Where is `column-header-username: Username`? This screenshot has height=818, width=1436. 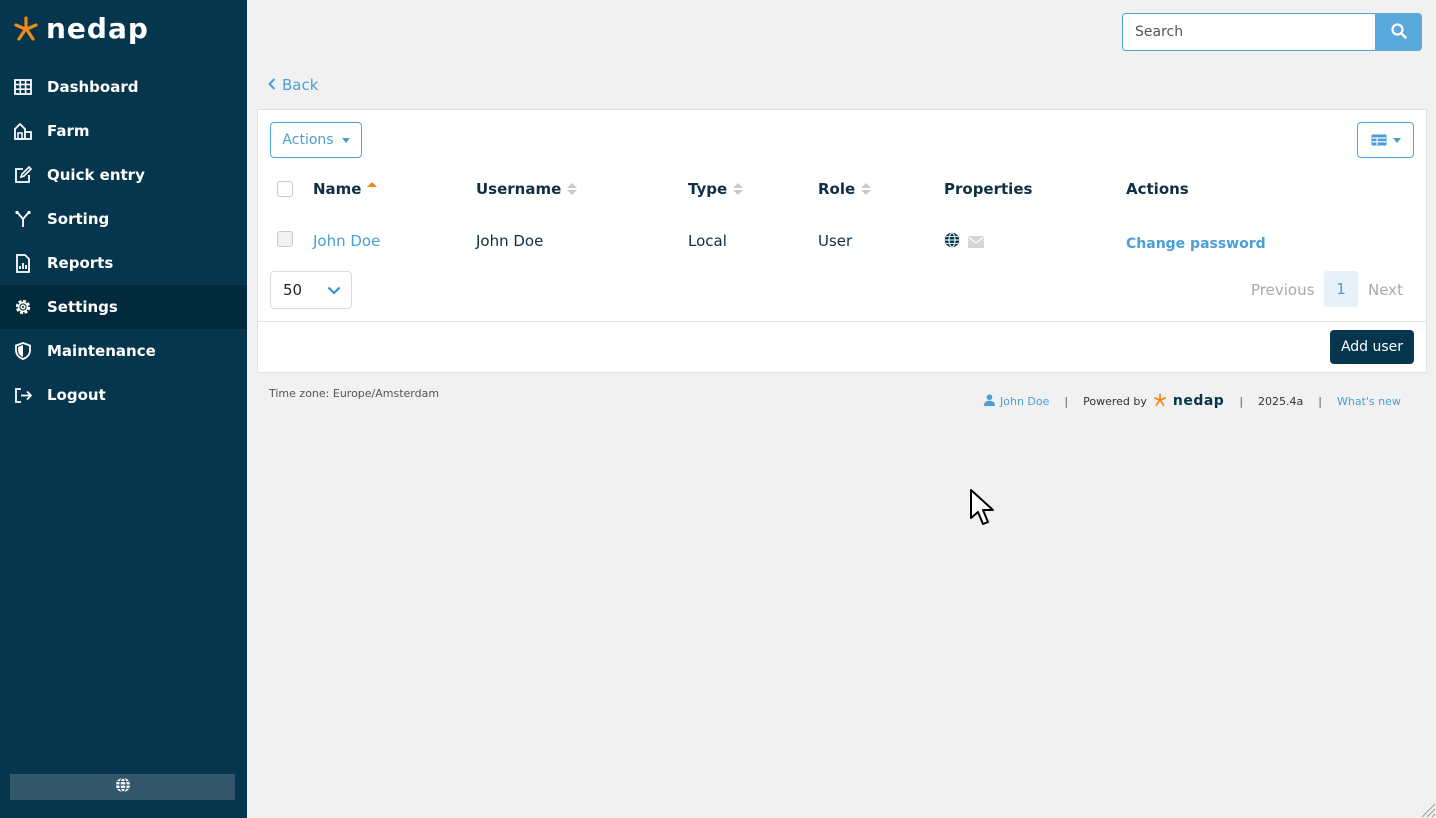
column-header-username: Username is located at coordinates (527, 189).